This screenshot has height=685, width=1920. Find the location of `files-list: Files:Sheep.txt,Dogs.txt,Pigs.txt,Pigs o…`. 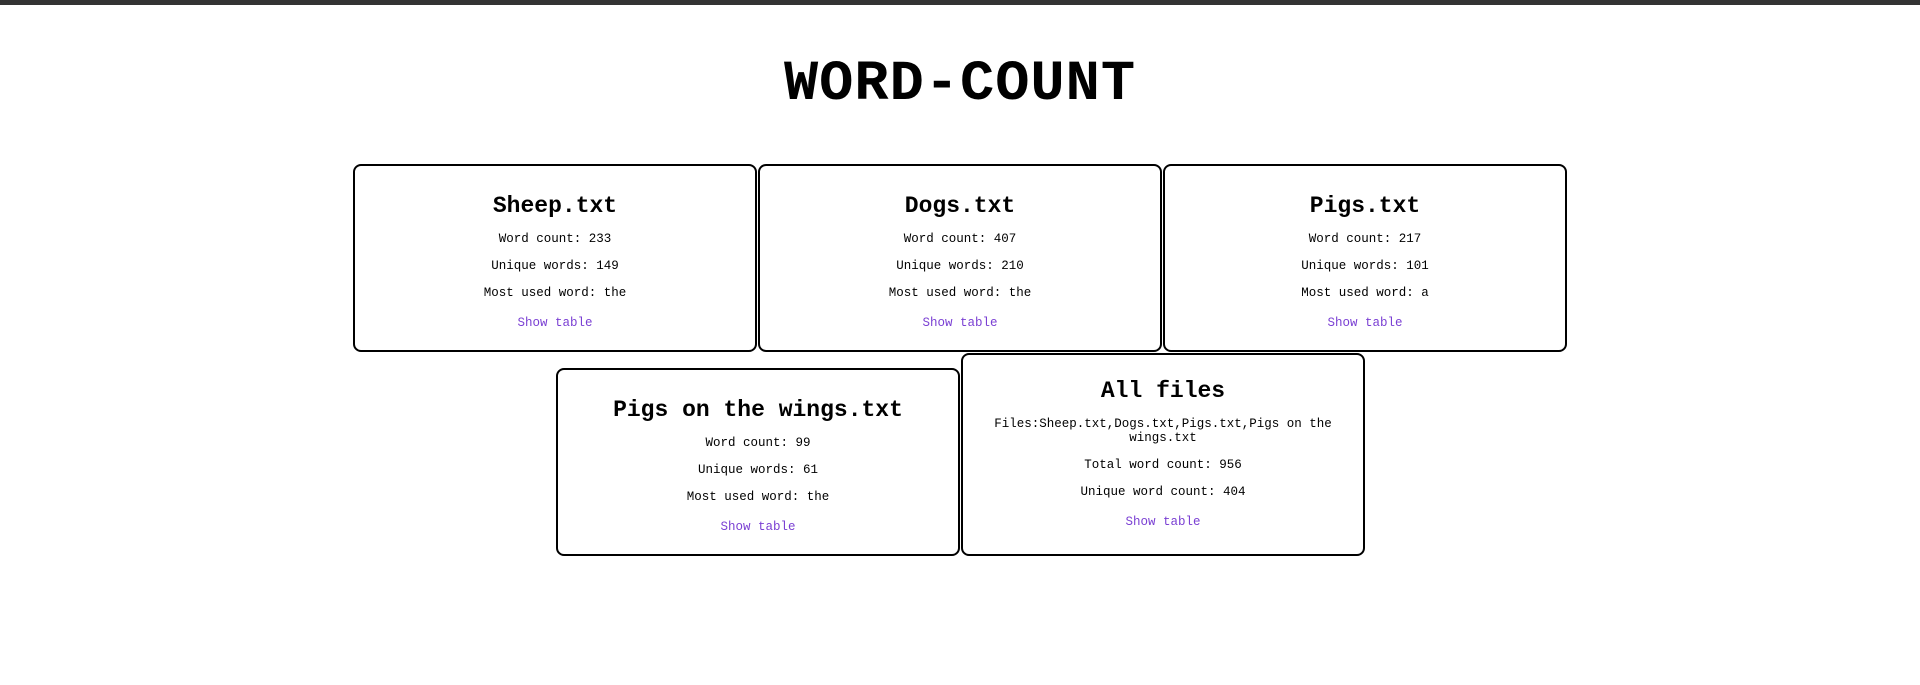

files-list: Files:Sheep.txt,Dogs.txt,Pigs.txt,Pigs o… is located at coordinates (1163, 431).